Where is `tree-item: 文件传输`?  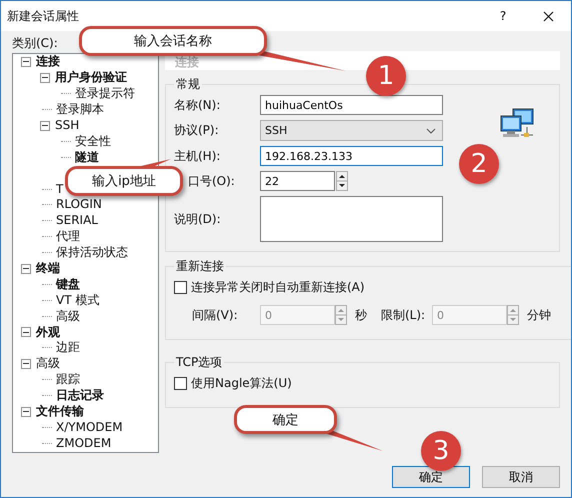 tree-item: 文件传输 is located at coordinates (60, 412).